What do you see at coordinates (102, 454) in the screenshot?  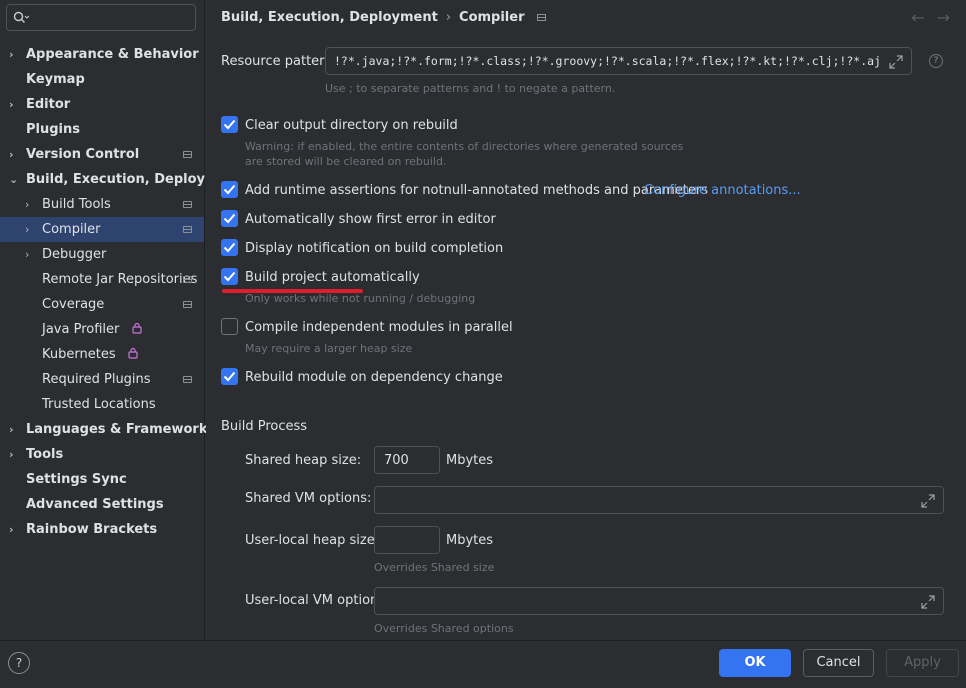 I see `sidebar-item-tools: › Tools` at bounding box center [102, 454].